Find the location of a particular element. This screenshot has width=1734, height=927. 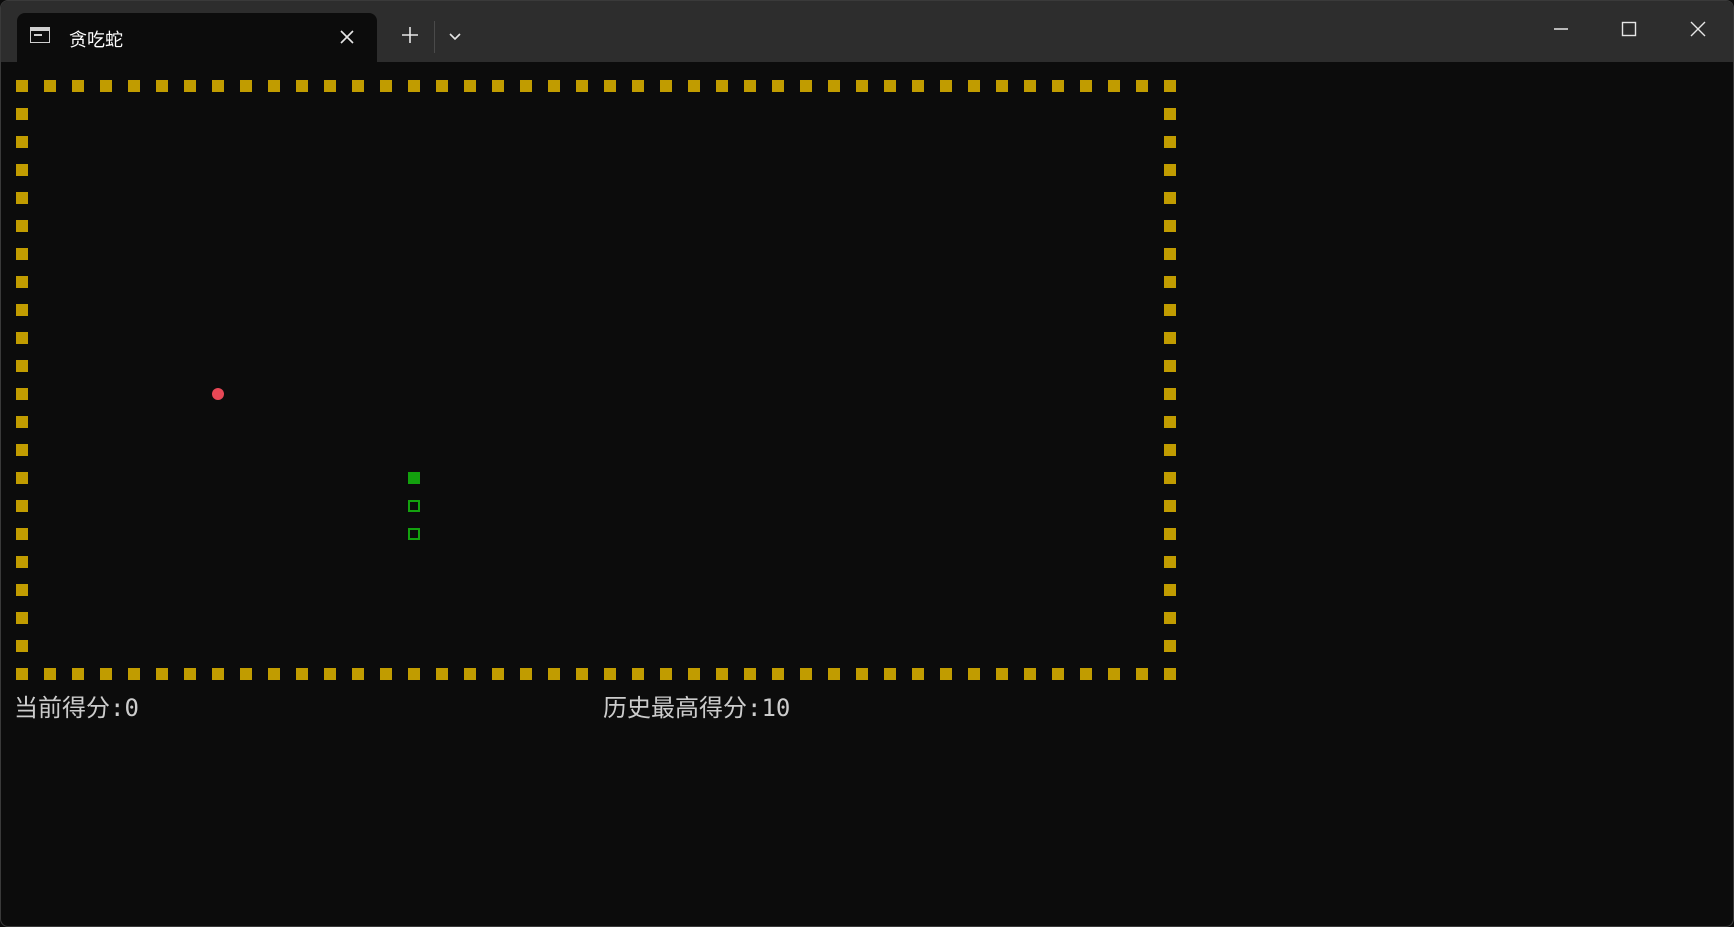

title-bar: 贪吃蛇 is located at coordinates (867, 31).